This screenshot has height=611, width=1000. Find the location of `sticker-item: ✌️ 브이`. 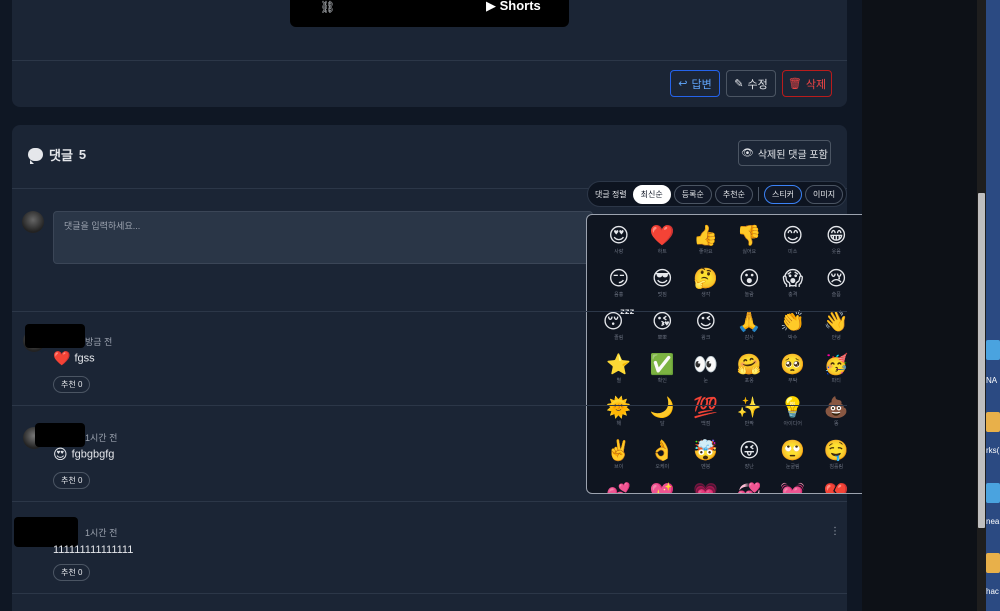

sticker-item: ✌️ 브이 is located at coordinates (619, 459).